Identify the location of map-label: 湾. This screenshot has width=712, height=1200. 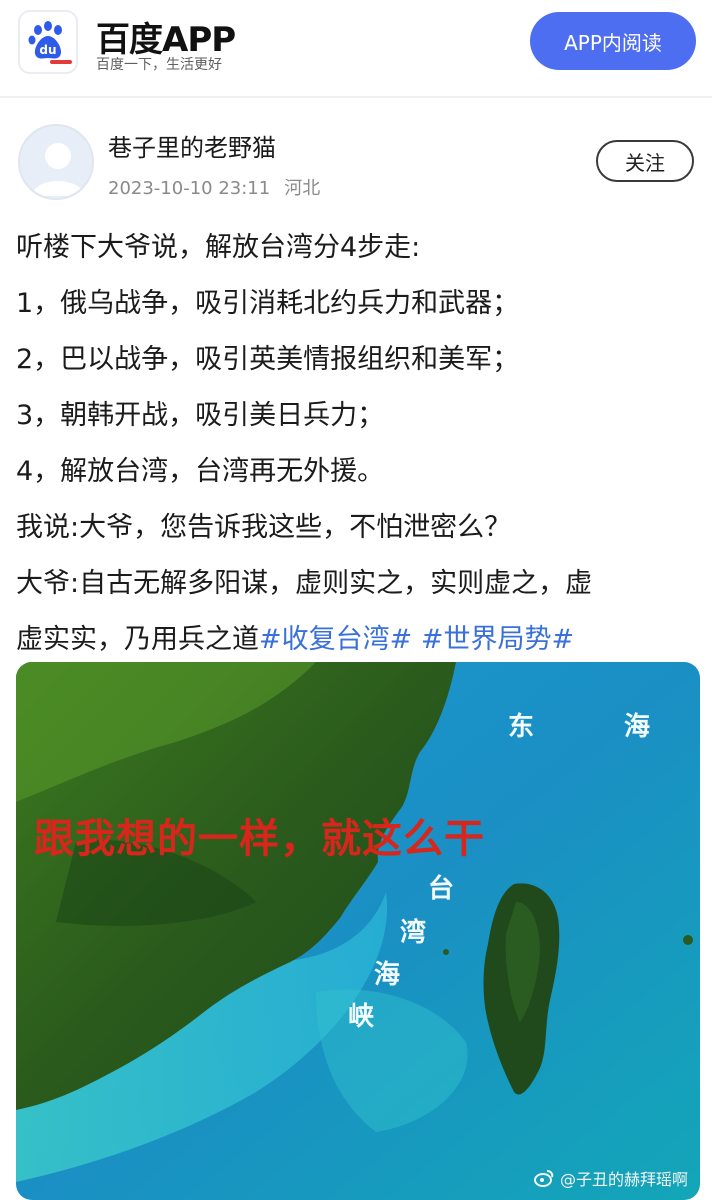
(413, 933).